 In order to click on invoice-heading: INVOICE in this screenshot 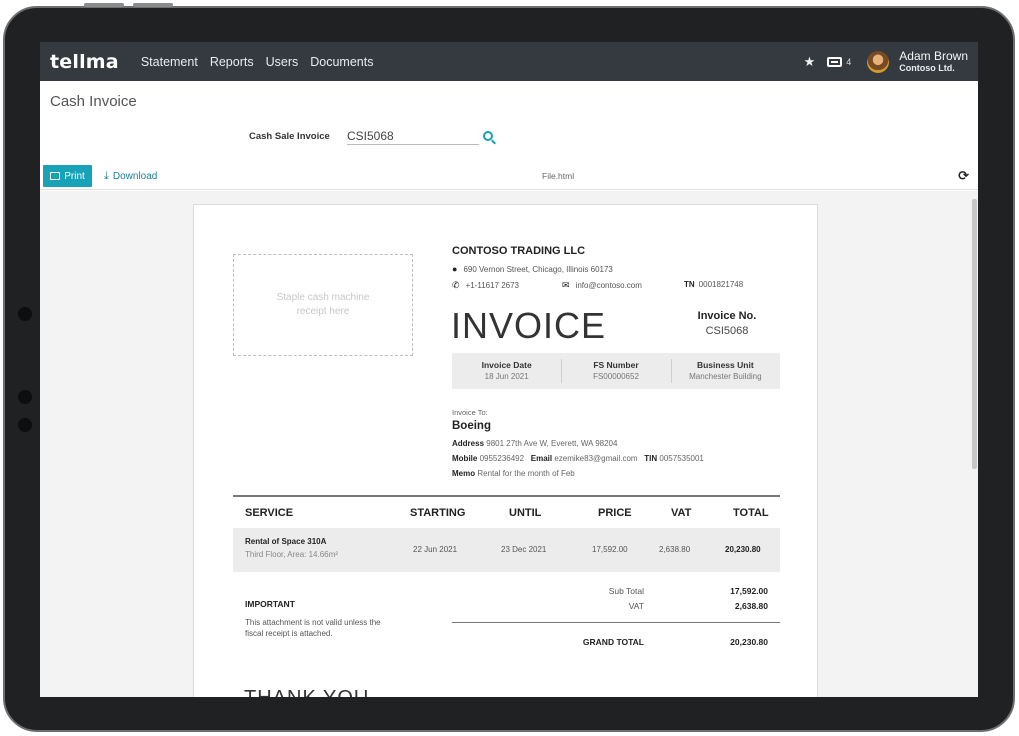, I will do `click(529, 325)`.